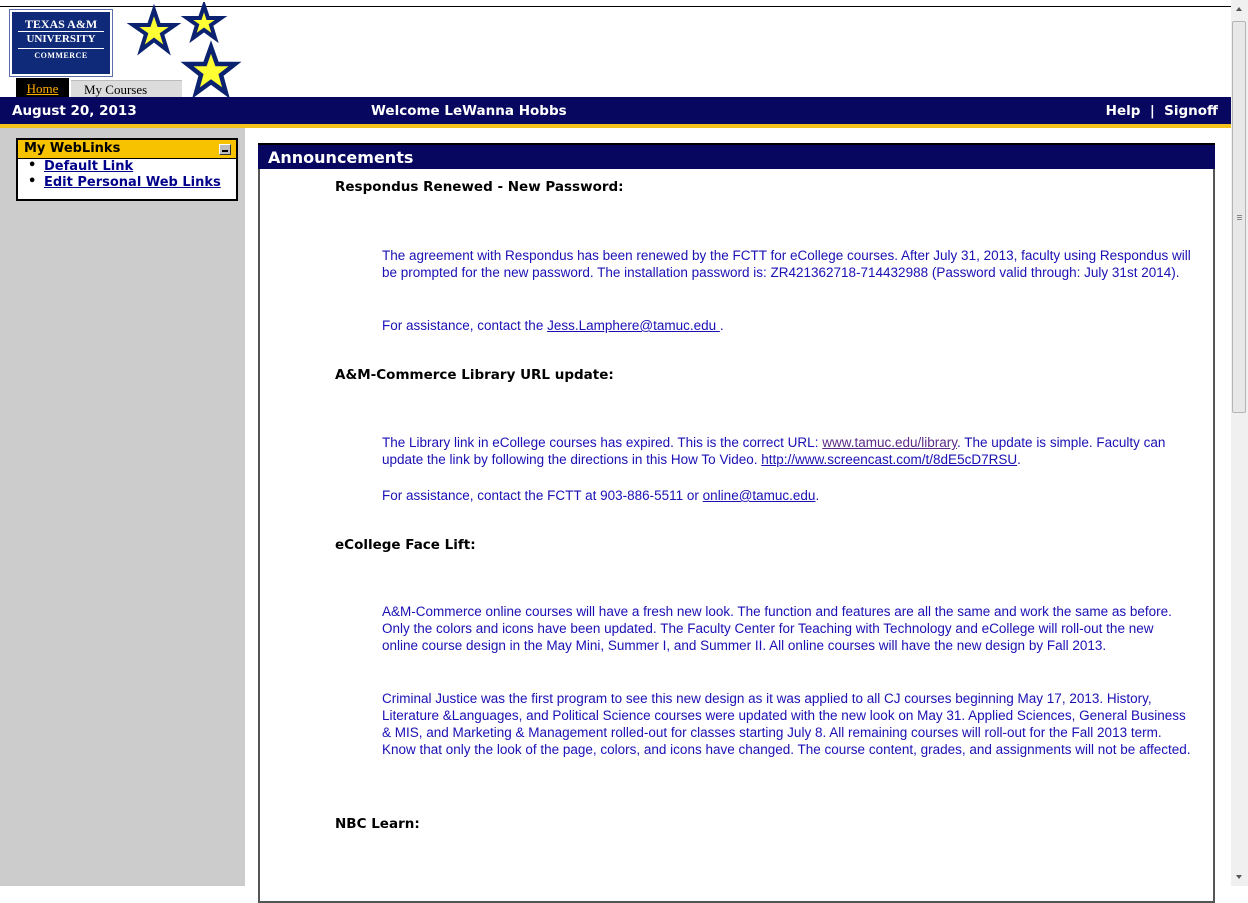 The image size is (1248, 903). What do you see at coordinates (88, 166) in the screenshot?
I see `default-link: Default Link` at bounding box center [88, 166].